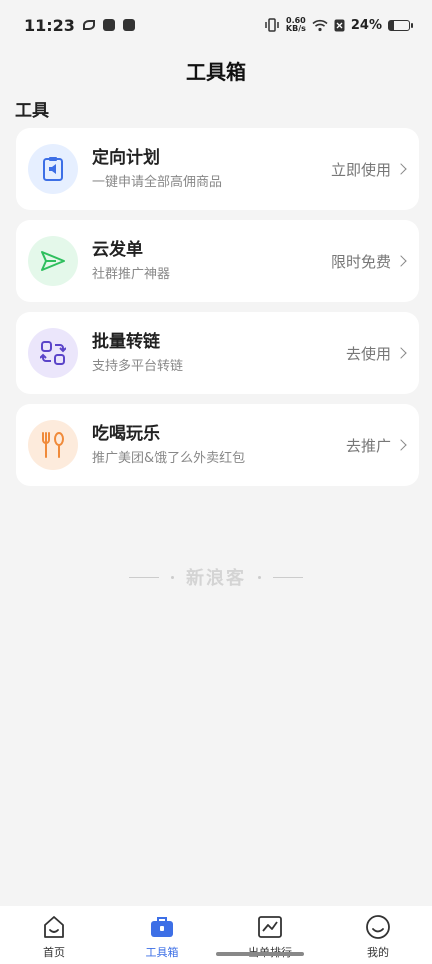 Image resolution: width=432 pixels, height=964 pixels. What do you see at coordinates (378, 952) in the screenshot?
I see `tab-label: 我的` at bounding box center [378, 952].